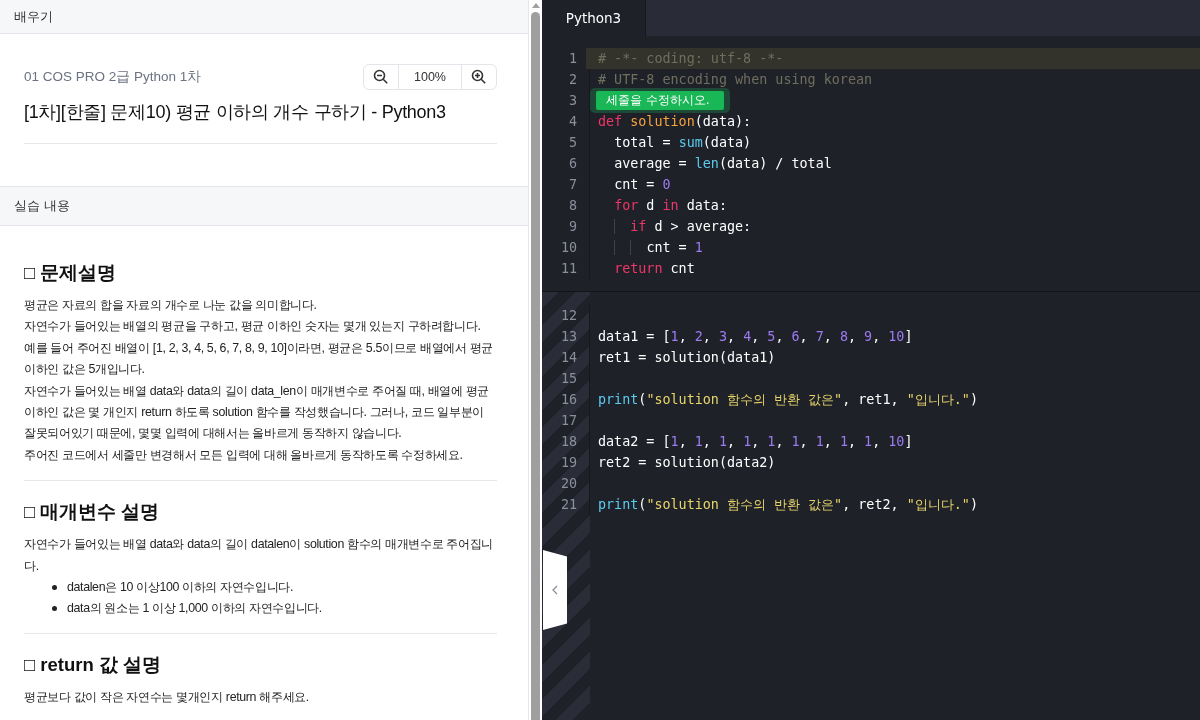 The width and height of the screenshot is (1200, 720). What do you see at coordinates (572, 226) in the screenshot?
I see `line-number: 9` at bounding box center [572, 226].